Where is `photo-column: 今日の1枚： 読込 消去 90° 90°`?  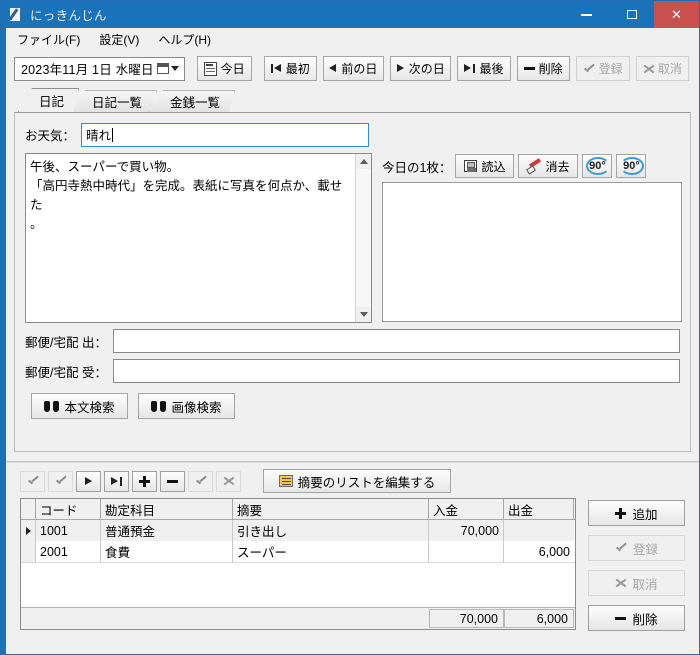
photo-column: 今日の1枚： 読込 消去 90° 90° is located at coordinates (532, 238).